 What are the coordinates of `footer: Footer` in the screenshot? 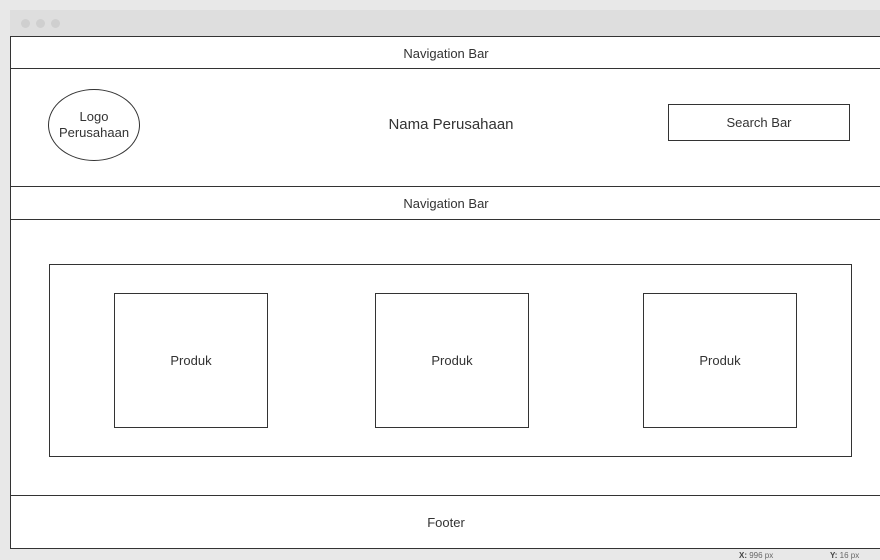 It's located at (446, 522).